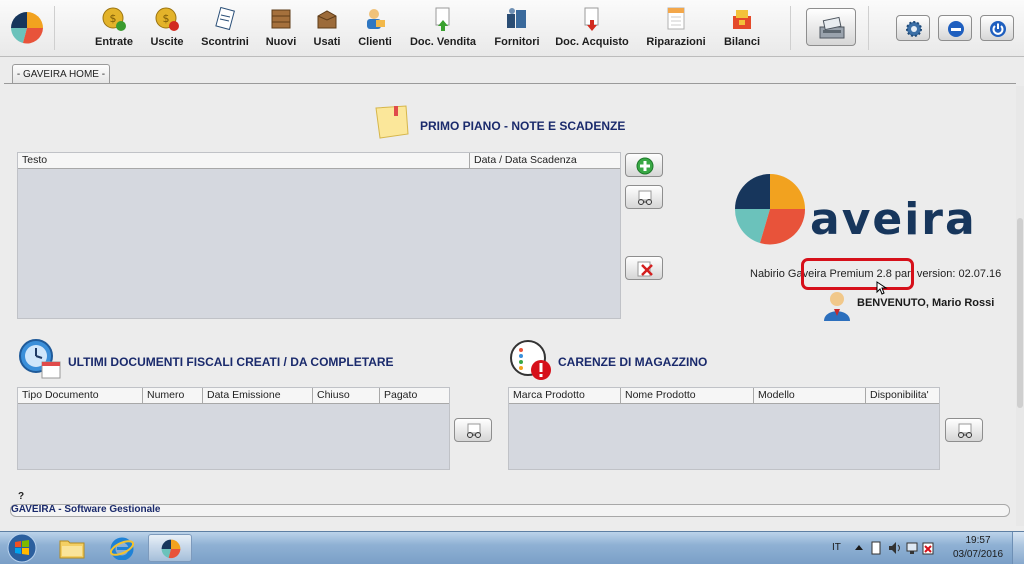 This screenshot has width=1024, height=564. I want to click on toolbar-fornitori-button: Fornitori, so click(517, 28).